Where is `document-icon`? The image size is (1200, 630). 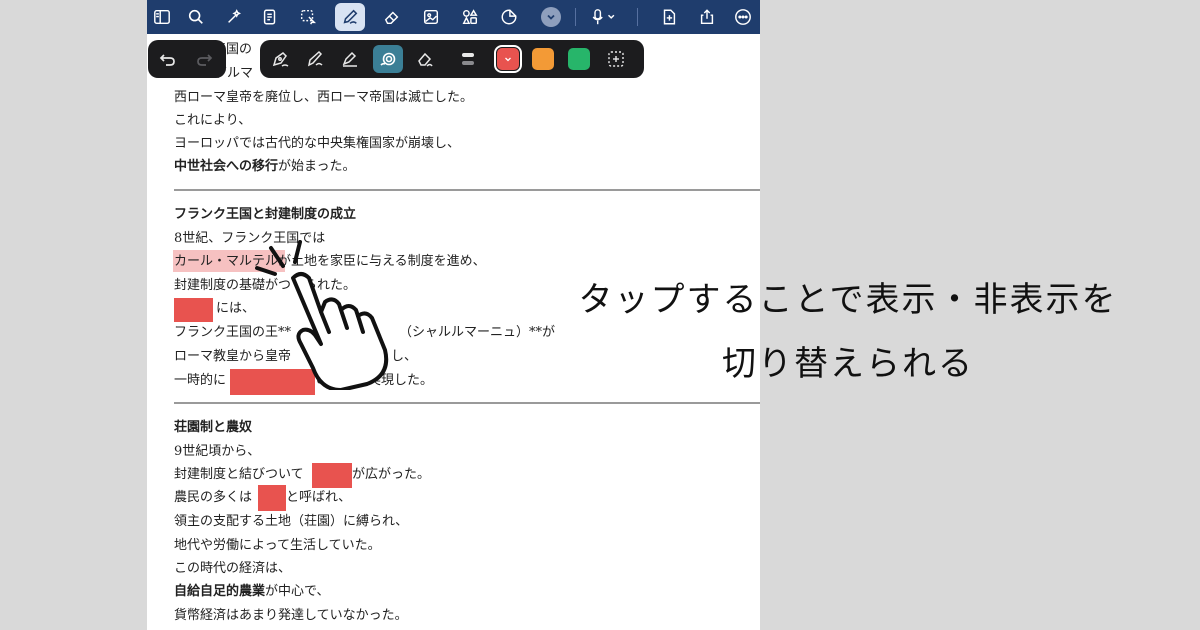 document-icon is located at coordinates (270, 17).